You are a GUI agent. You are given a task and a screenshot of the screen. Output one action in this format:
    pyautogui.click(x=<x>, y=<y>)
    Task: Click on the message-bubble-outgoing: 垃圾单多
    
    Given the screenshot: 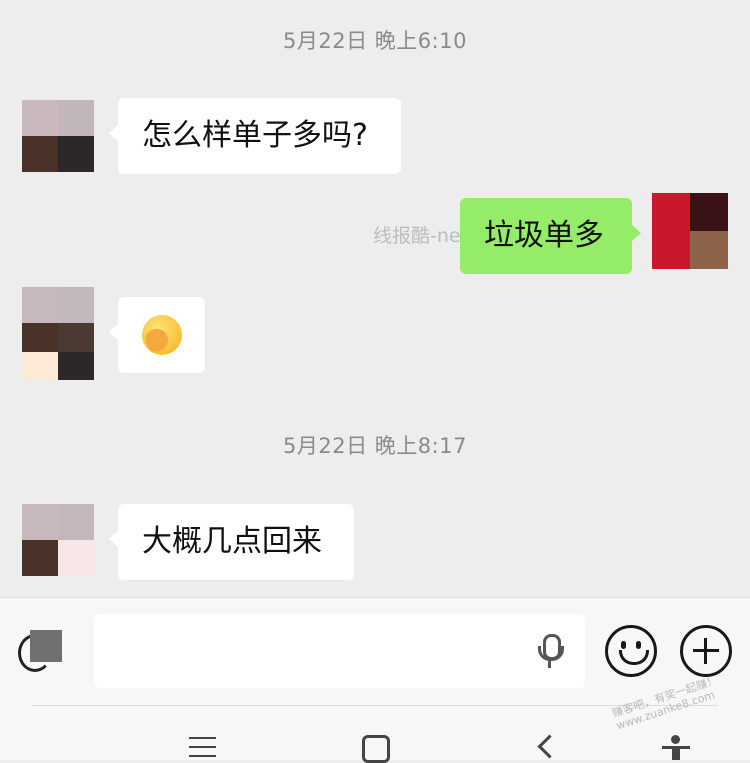 What is the action you would take?
    pyautogui.click(x=550, y=236)
    